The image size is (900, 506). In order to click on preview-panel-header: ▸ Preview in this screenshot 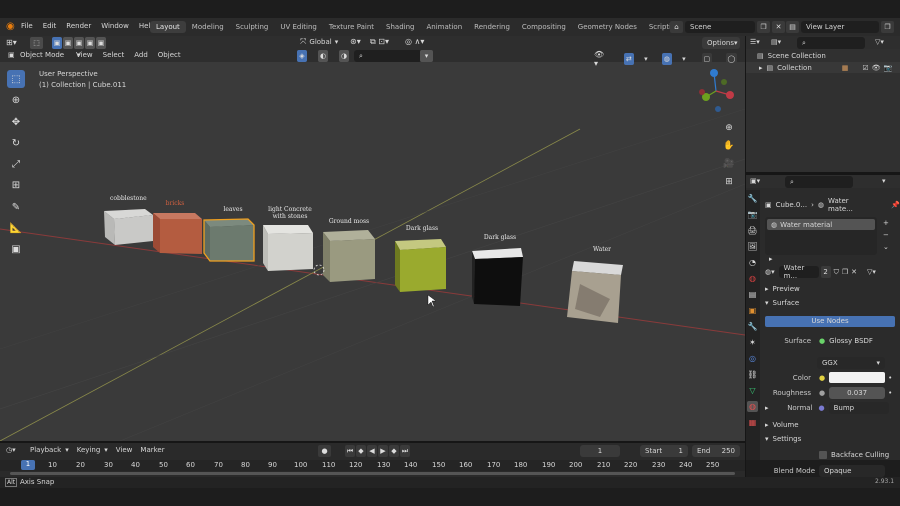, I will do `click(782, 289)`.